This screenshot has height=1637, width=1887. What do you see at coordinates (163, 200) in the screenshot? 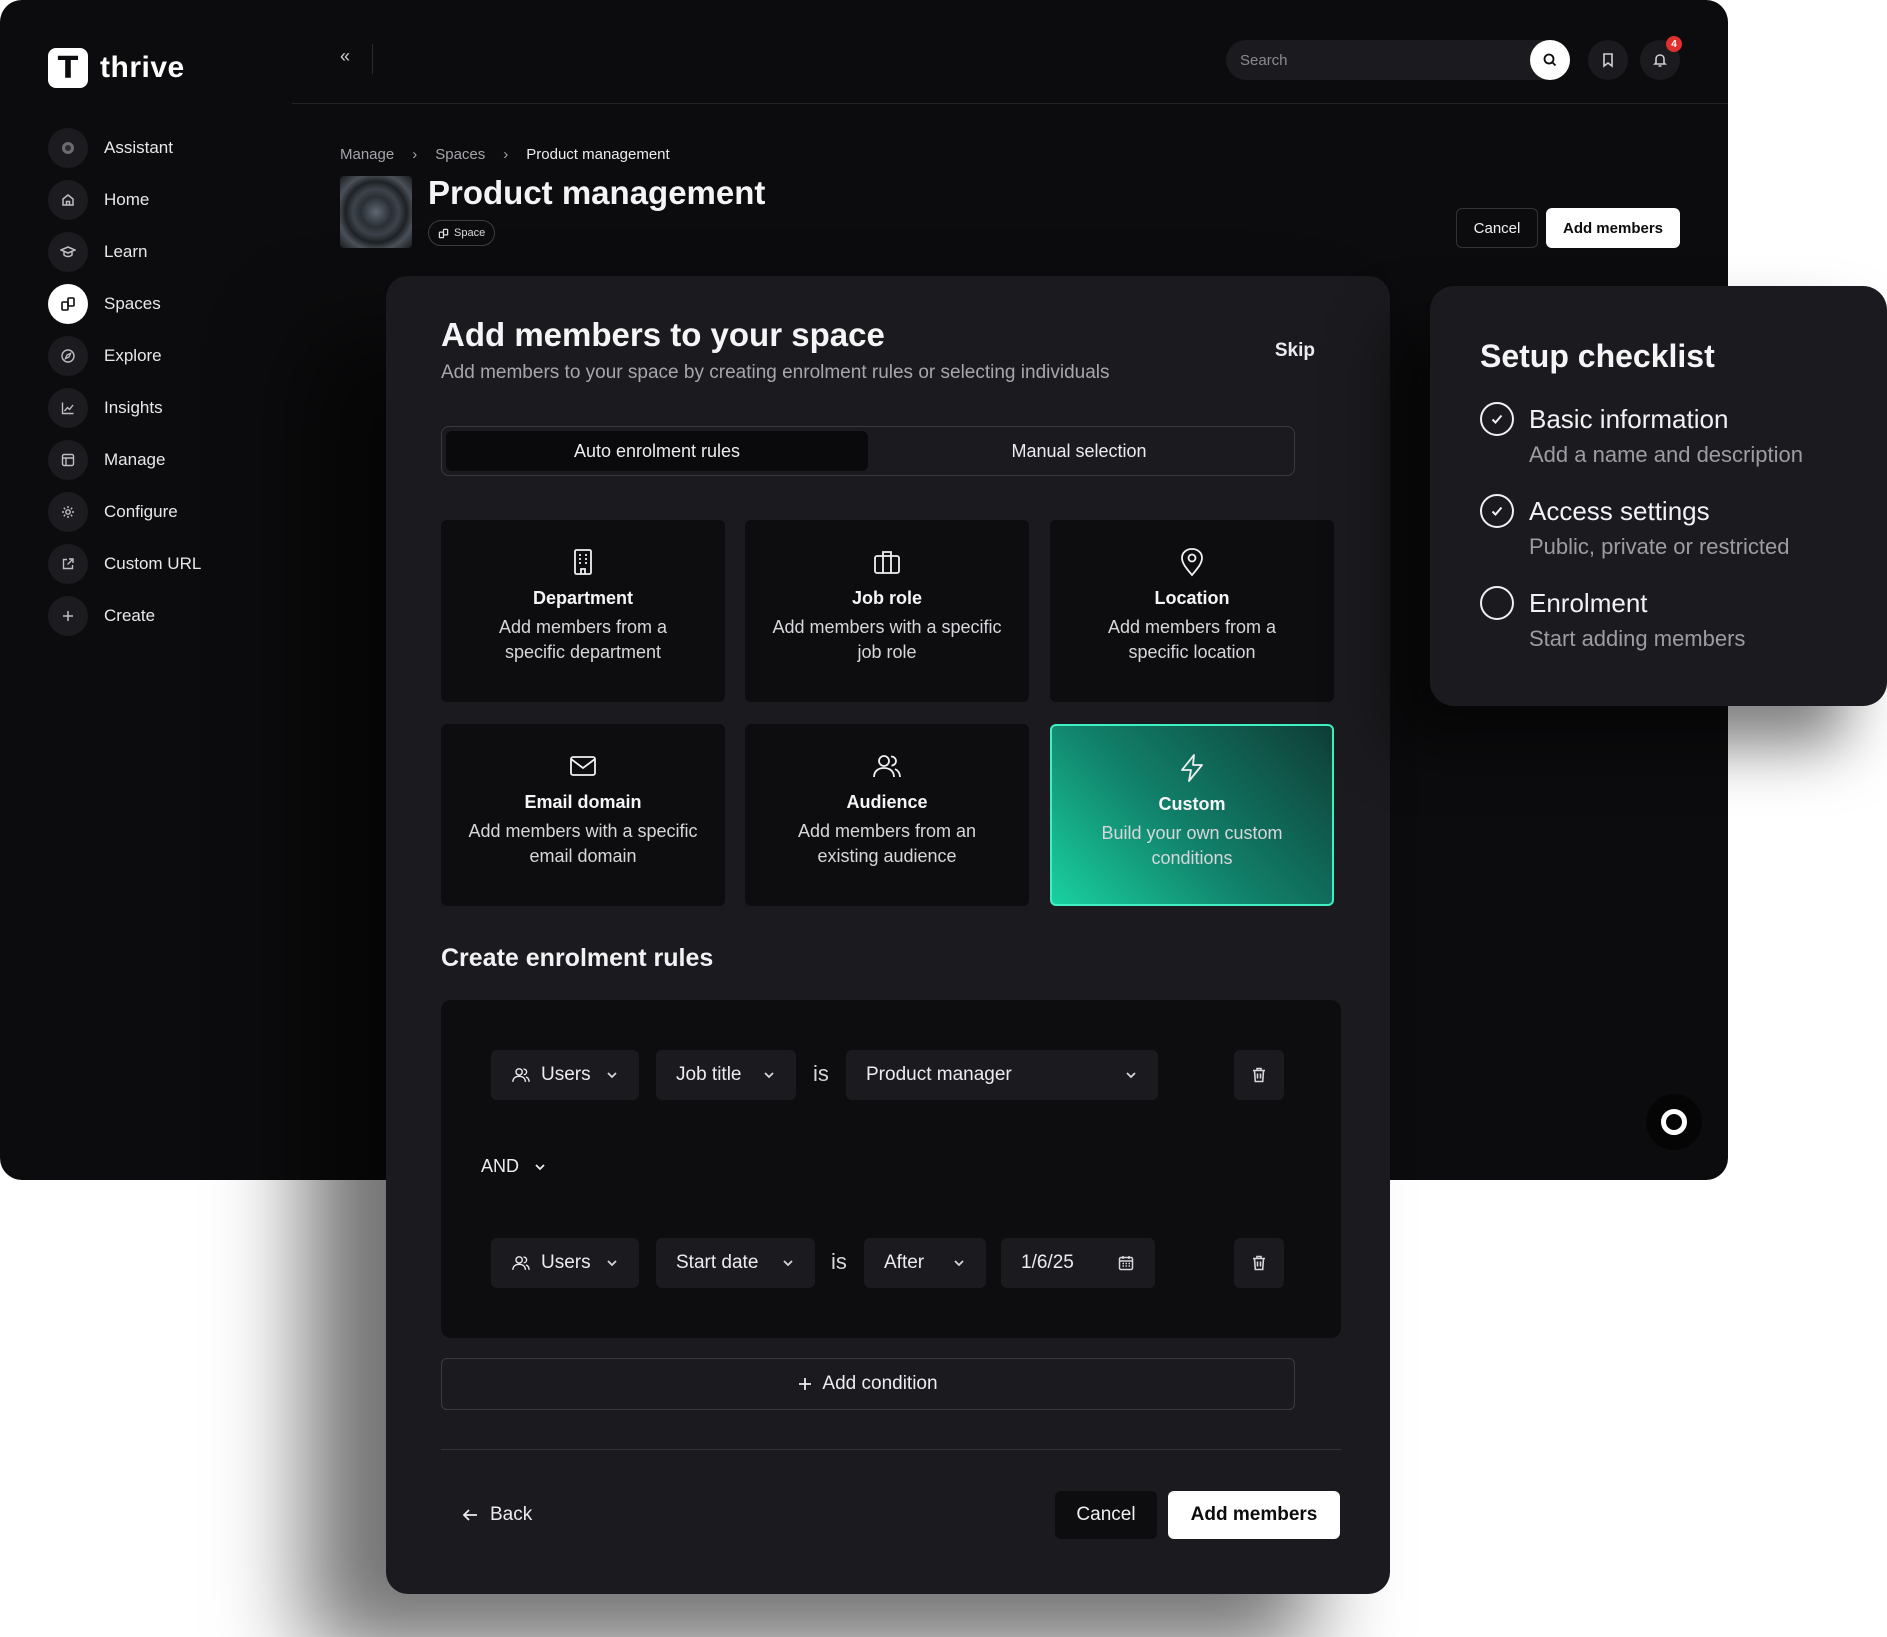
I see `sidebar-item-home: Home` at bounding box center [163, 200].